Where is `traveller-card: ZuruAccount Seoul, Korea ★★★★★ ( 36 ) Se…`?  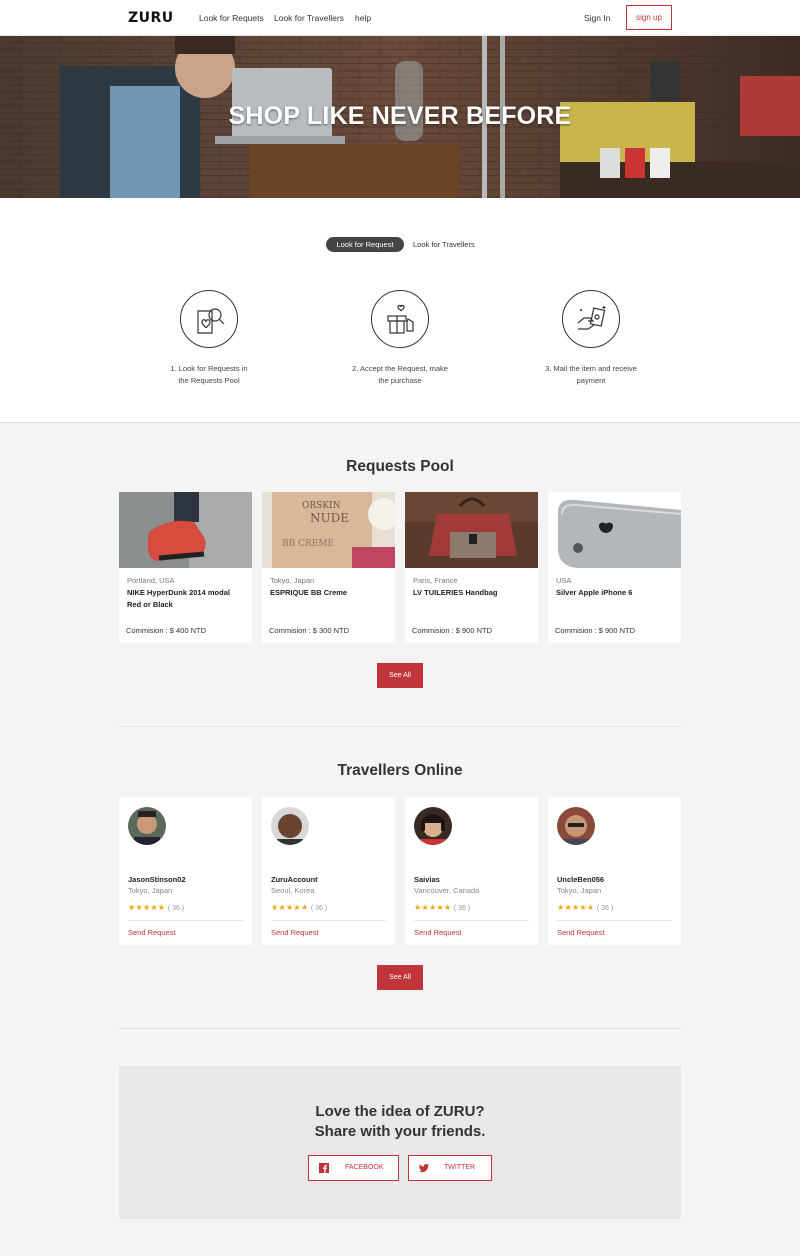 traveller-card: ZuruAccount Seoul, Korea ★★★★★ ( 36 ) Se… is located at coordinates (328, 871).